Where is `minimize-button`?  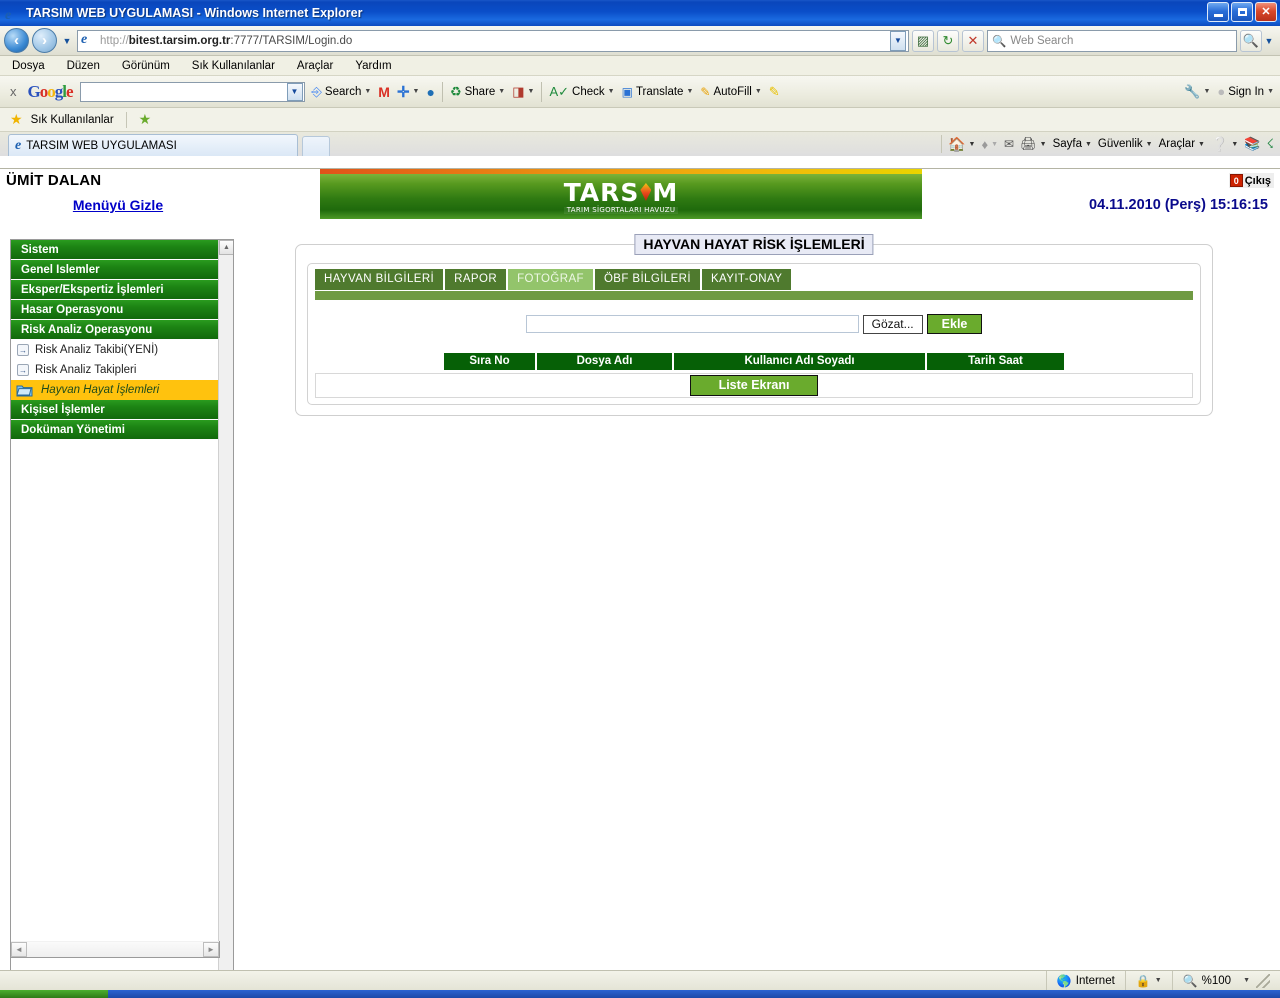
minimize-button is located at coordinates (1218, 12).